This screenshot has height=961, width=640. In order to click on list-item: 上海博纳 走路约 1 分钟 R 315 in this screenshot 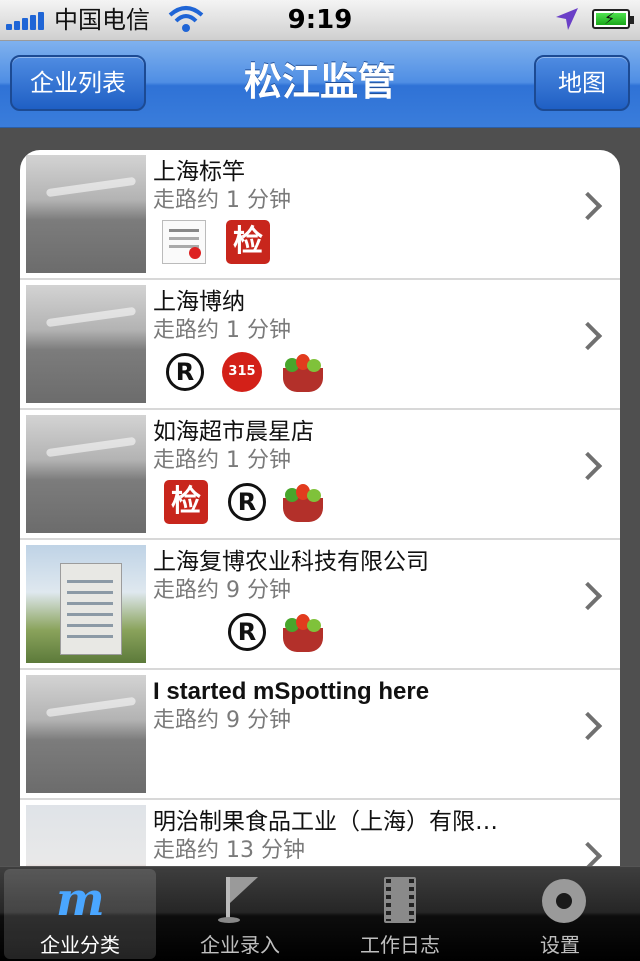, I will do `click(320, 345)`.